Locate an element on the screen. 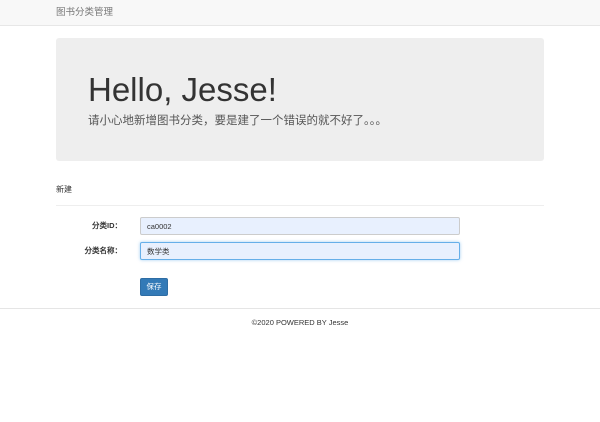 The height and width of the screenshot is (422, 600). category-id-label: 分类ID： is located at coordinates (107, 225).